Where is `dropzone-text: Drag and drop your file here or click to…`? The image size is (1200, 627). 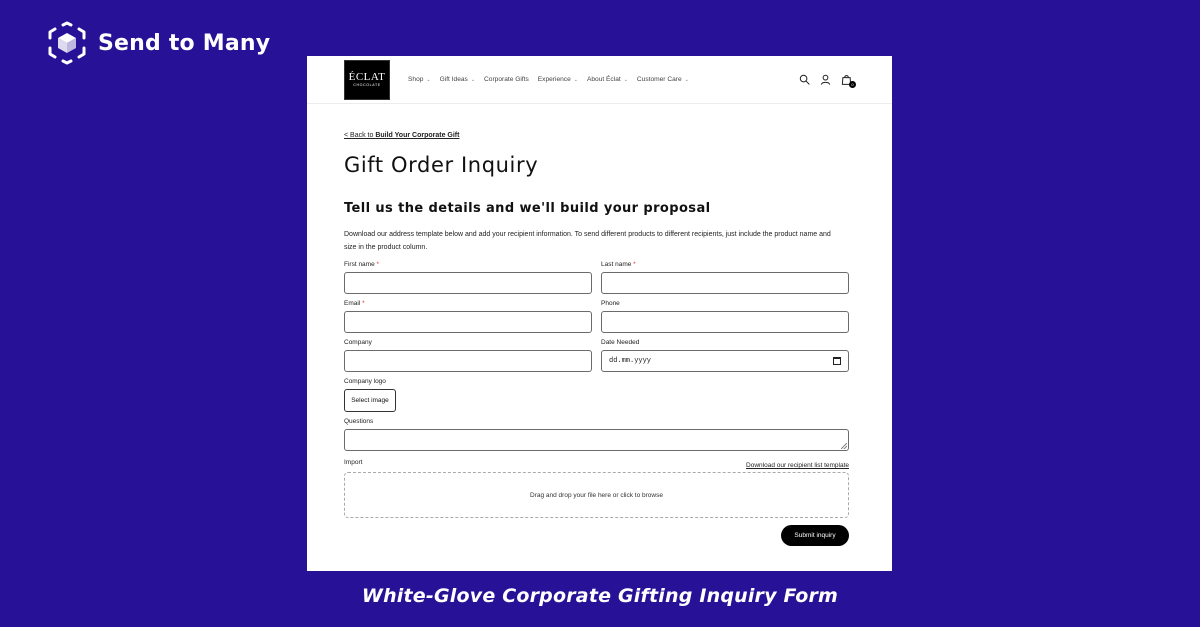
dropzone-text: Drag and drop your file here or click to… is located at coordinates (596, 495).